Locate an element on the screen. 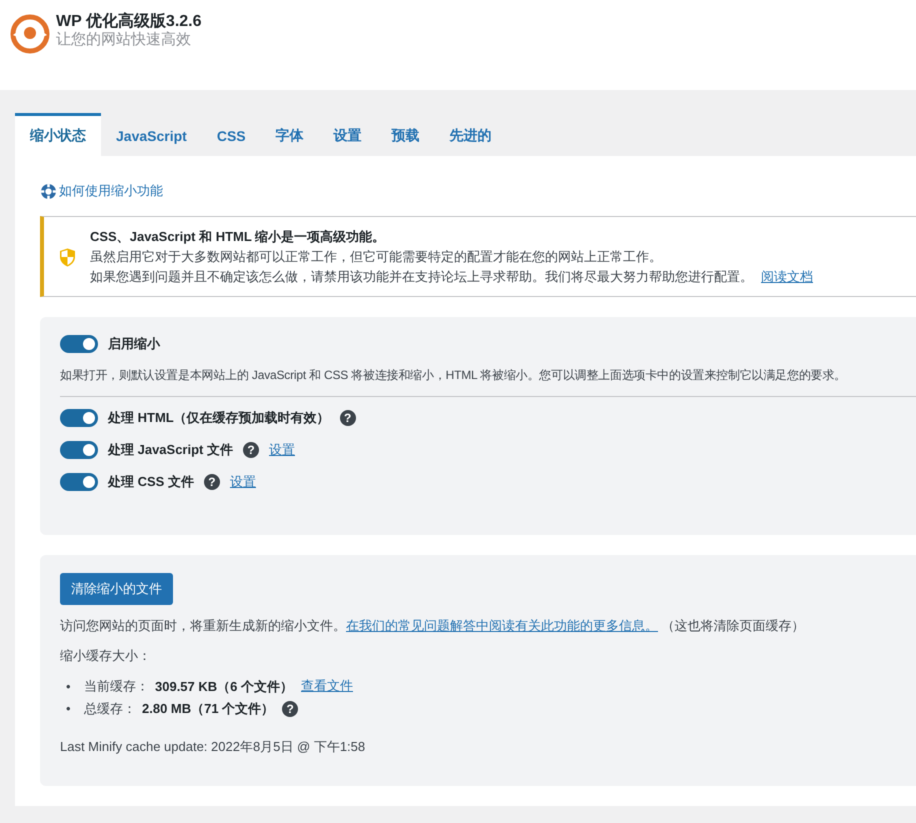 This screenshot has width=916, height=823. plugin-subtitle: 让您的网站快速高效 is located at coordinates (124, 40).